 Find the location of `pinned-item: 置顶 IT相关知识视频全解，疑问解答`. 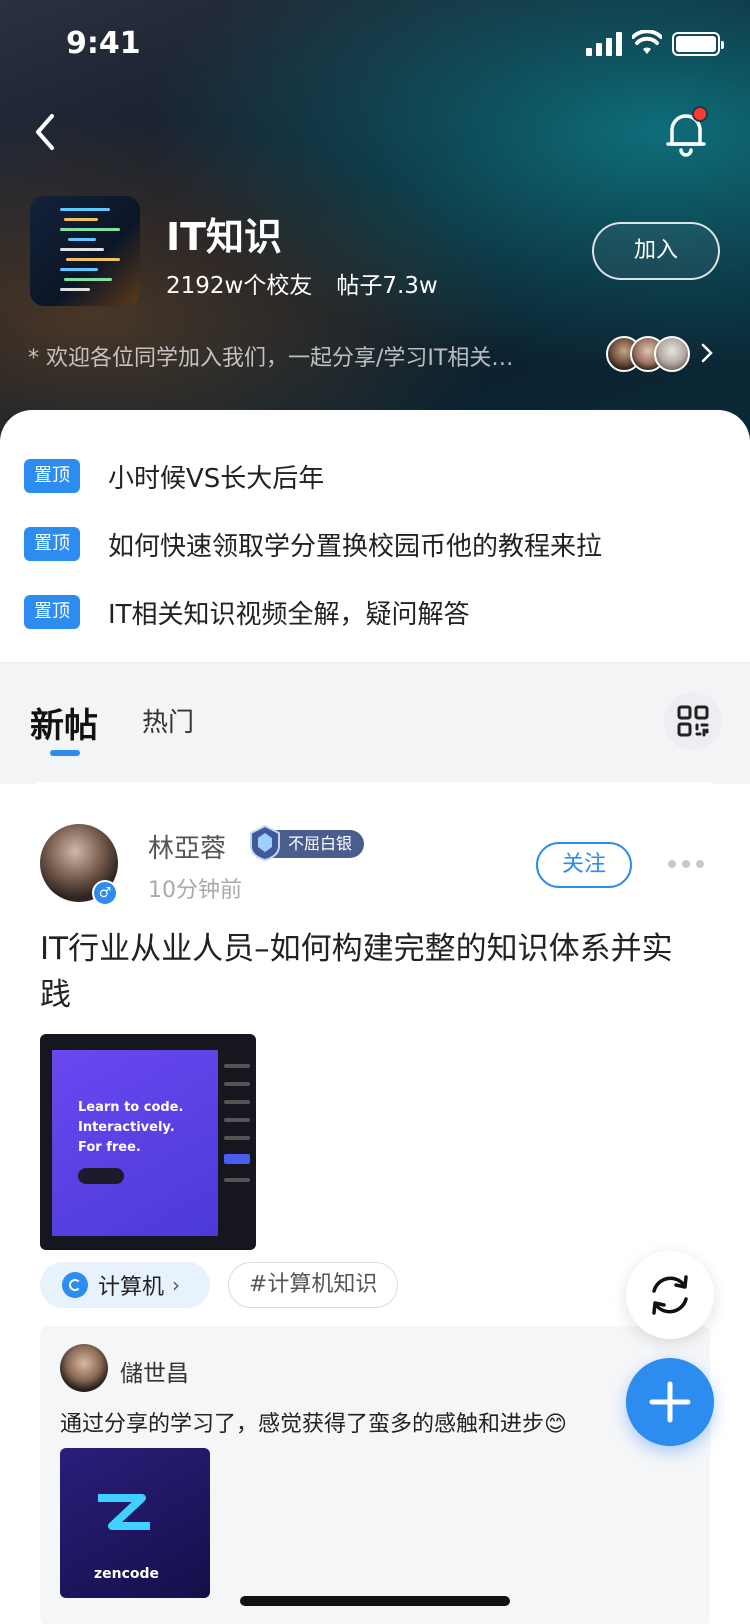

pinned-item: 置顶 IT相关知识视频全解，疑问解答 is located at coordinates (247, 612).